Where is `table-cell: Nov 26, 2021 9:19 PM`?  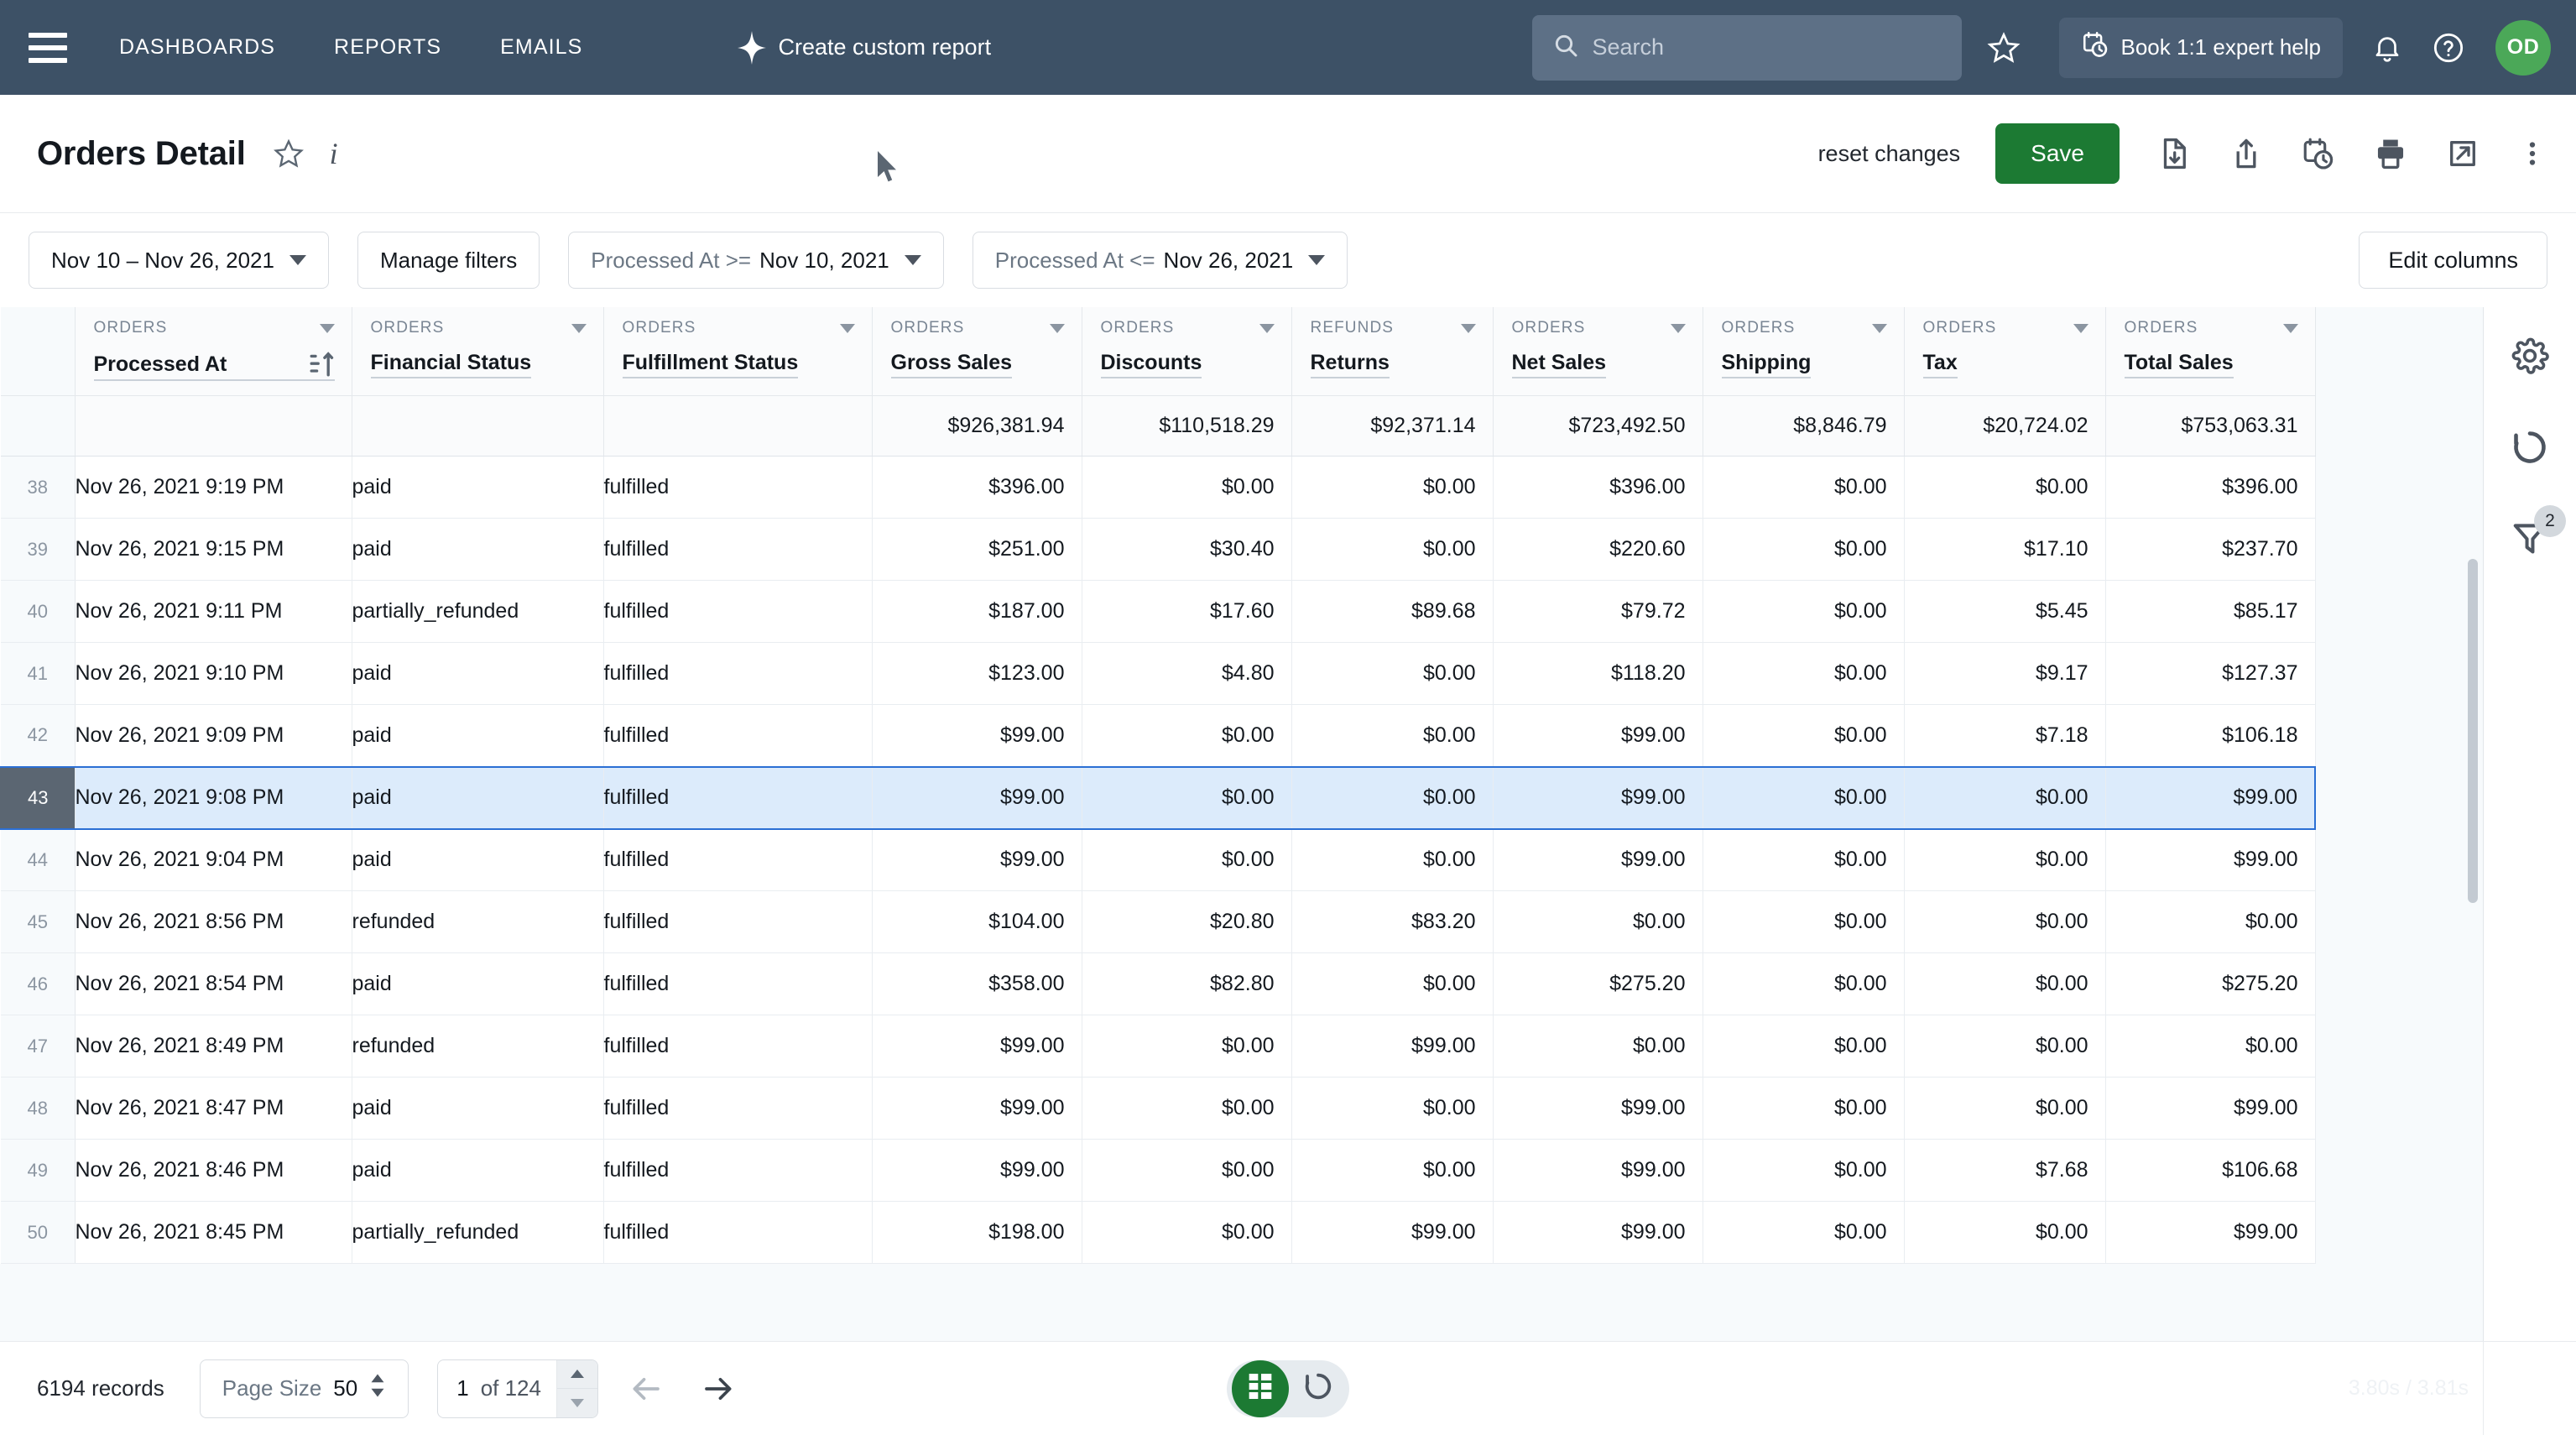 table-cell: Nov 26, 2021 9:19 PM is located at coordinates (213, 487).